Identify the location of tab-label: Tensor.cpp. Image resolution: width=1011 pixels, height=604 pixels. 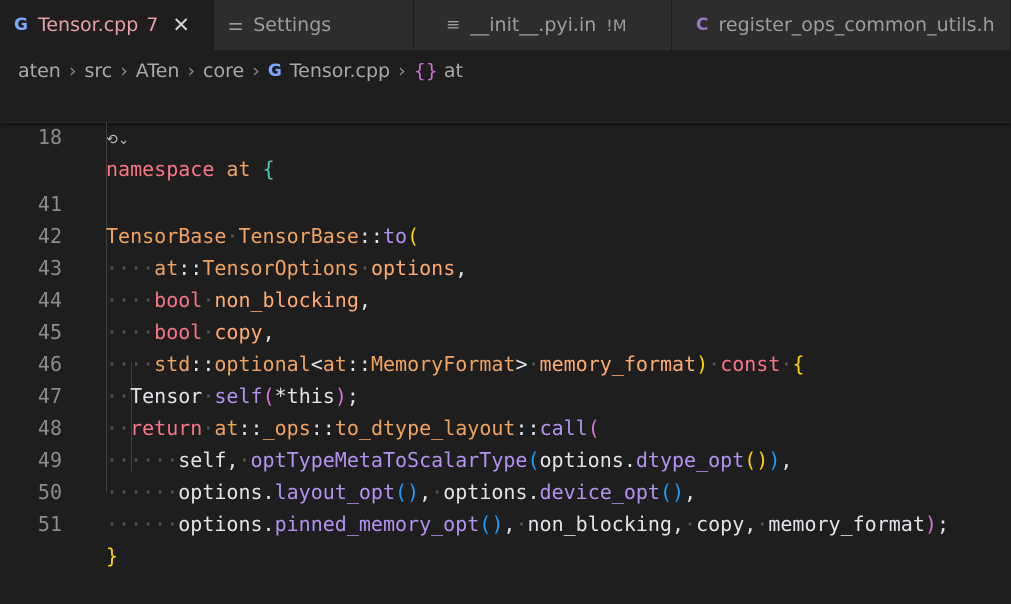
(88, 25).